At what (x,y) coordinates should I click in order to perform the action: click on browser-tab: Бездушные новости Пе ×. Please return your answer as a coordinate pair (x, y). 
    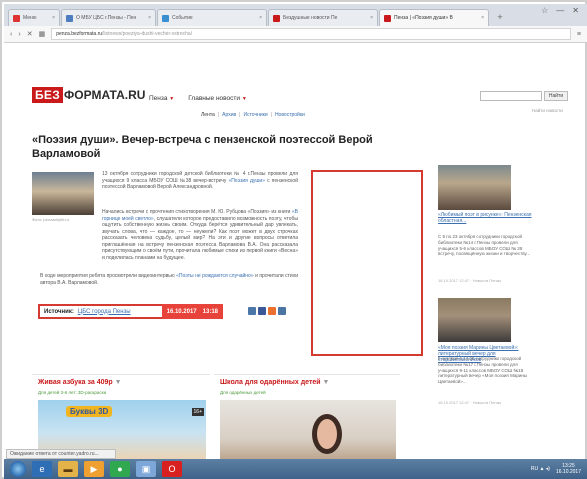
    Looking at the image, I should click on (323, 17).